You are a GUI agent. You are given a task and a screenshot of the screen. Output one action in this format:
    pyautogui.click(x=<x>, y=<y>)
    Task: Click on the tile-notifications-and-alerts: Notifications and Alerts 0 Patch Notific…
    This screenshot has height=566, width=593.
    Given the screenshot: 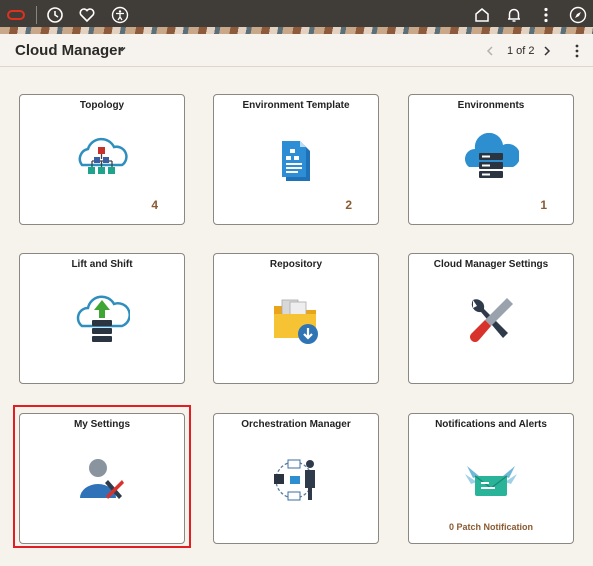 What is the action you would take?
    pyautogui.click(x=491, y=478)
    